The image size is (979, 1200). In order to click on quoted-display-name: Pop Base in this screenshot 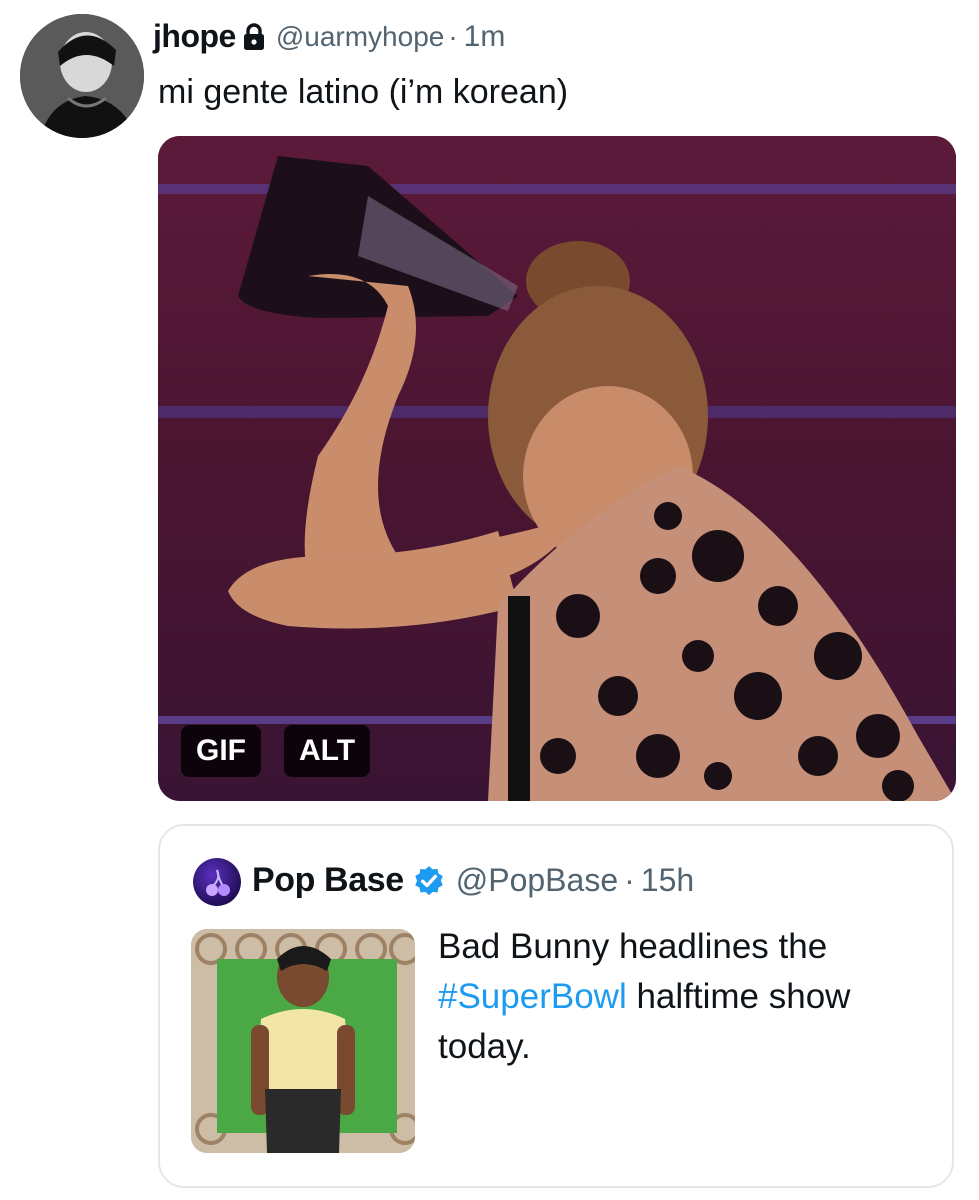, I will do `click(328, 880)`.